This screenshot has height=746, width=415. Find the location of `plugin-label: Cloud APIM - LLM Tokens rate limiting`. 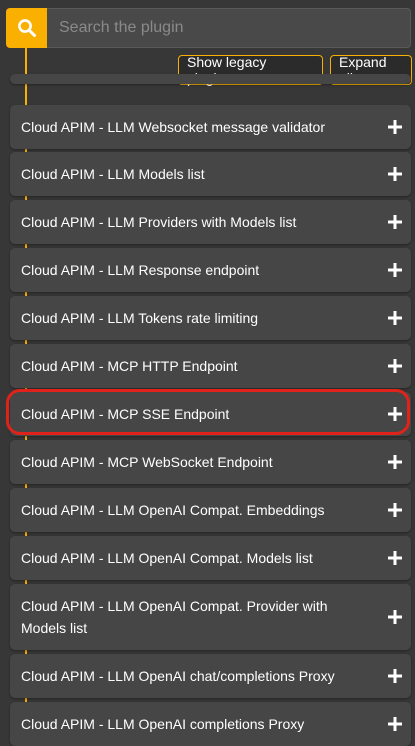

plugin-label: Cloud APIM - LLM Tokens rate limiting is located at coordinates (140, 318).